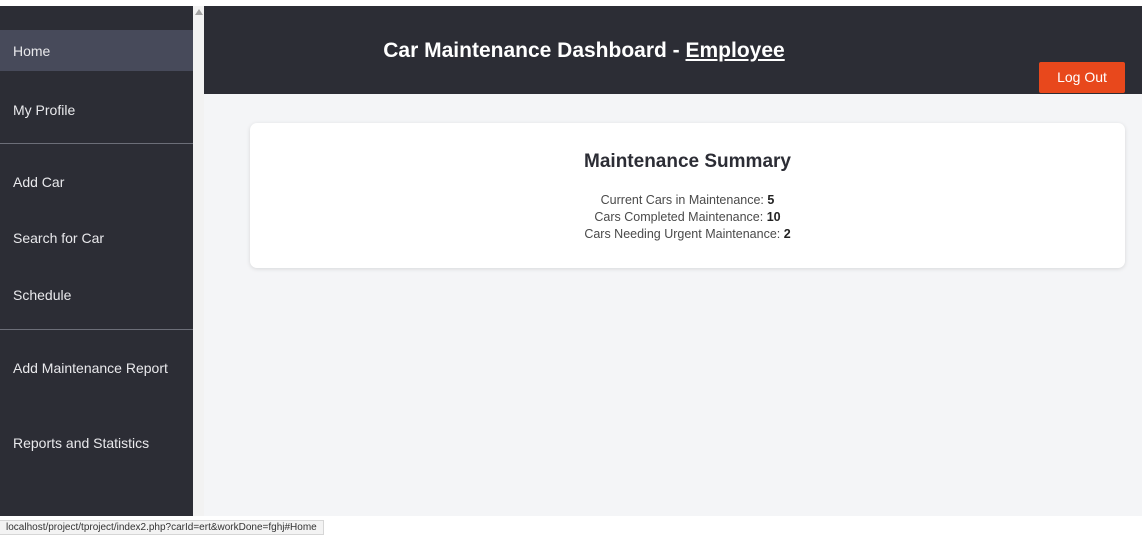 Image resolution: width=1146 pixels, height=535 pixels. What do you see at coordinates (32, 51) in the screenshot?
I see `sidebar-item-label: Home` at bounding box center [32, 51].